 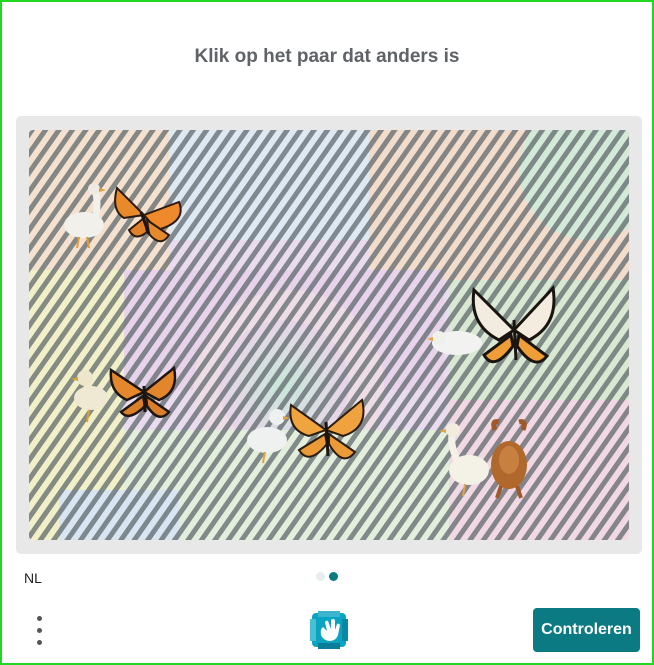 I want to click on verify-button: Controleren, so click(x=586, y=630).